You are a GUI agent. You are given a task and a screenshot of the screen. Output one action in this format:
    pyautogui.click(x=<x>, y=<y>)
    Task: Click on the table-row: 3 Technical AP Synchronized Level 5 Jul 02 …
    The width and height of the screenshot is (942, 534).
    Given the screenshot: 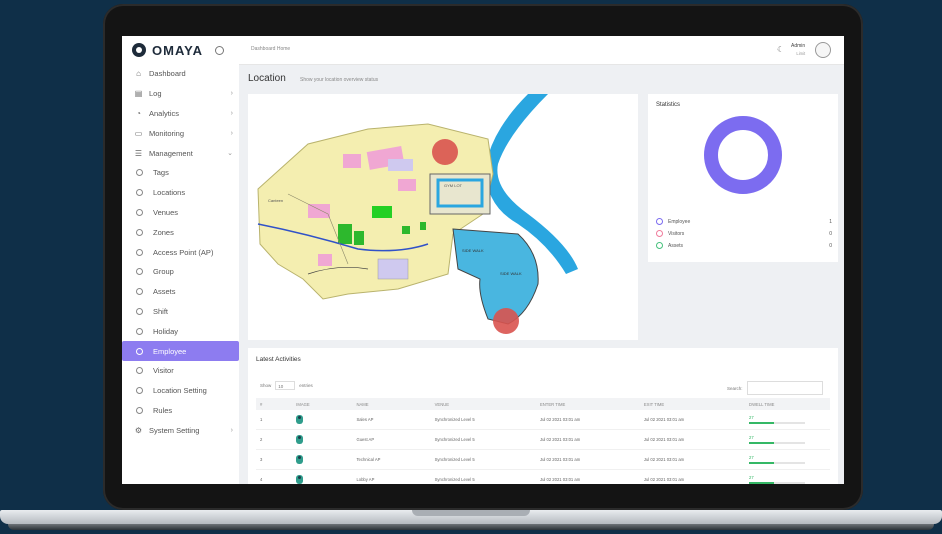 What is the action you would take?
    pyautogui.click(x=543, y=459)
    